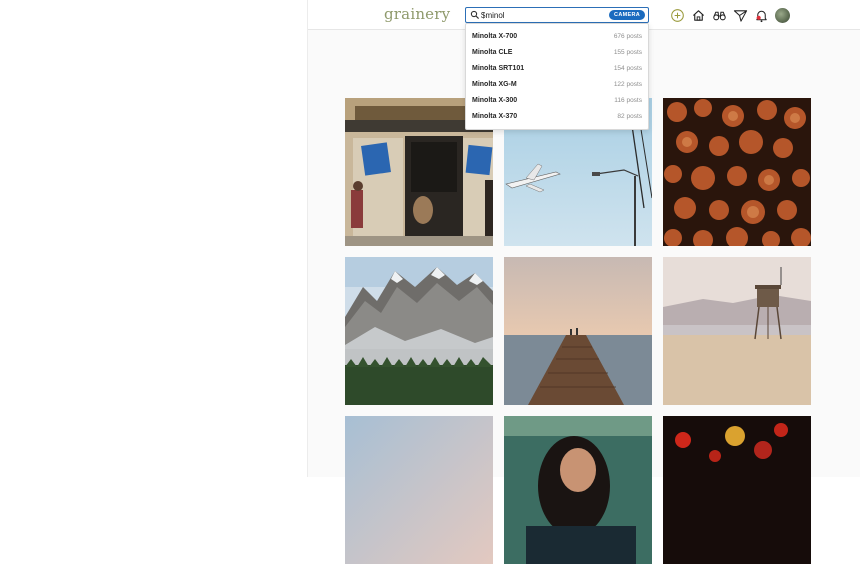 This screenshot has height=564, width=860. Describe the element at coordinates (557, 68) in the screenshot. I see `search-suggestion: Minolta SRT101 154 posts` at that location.